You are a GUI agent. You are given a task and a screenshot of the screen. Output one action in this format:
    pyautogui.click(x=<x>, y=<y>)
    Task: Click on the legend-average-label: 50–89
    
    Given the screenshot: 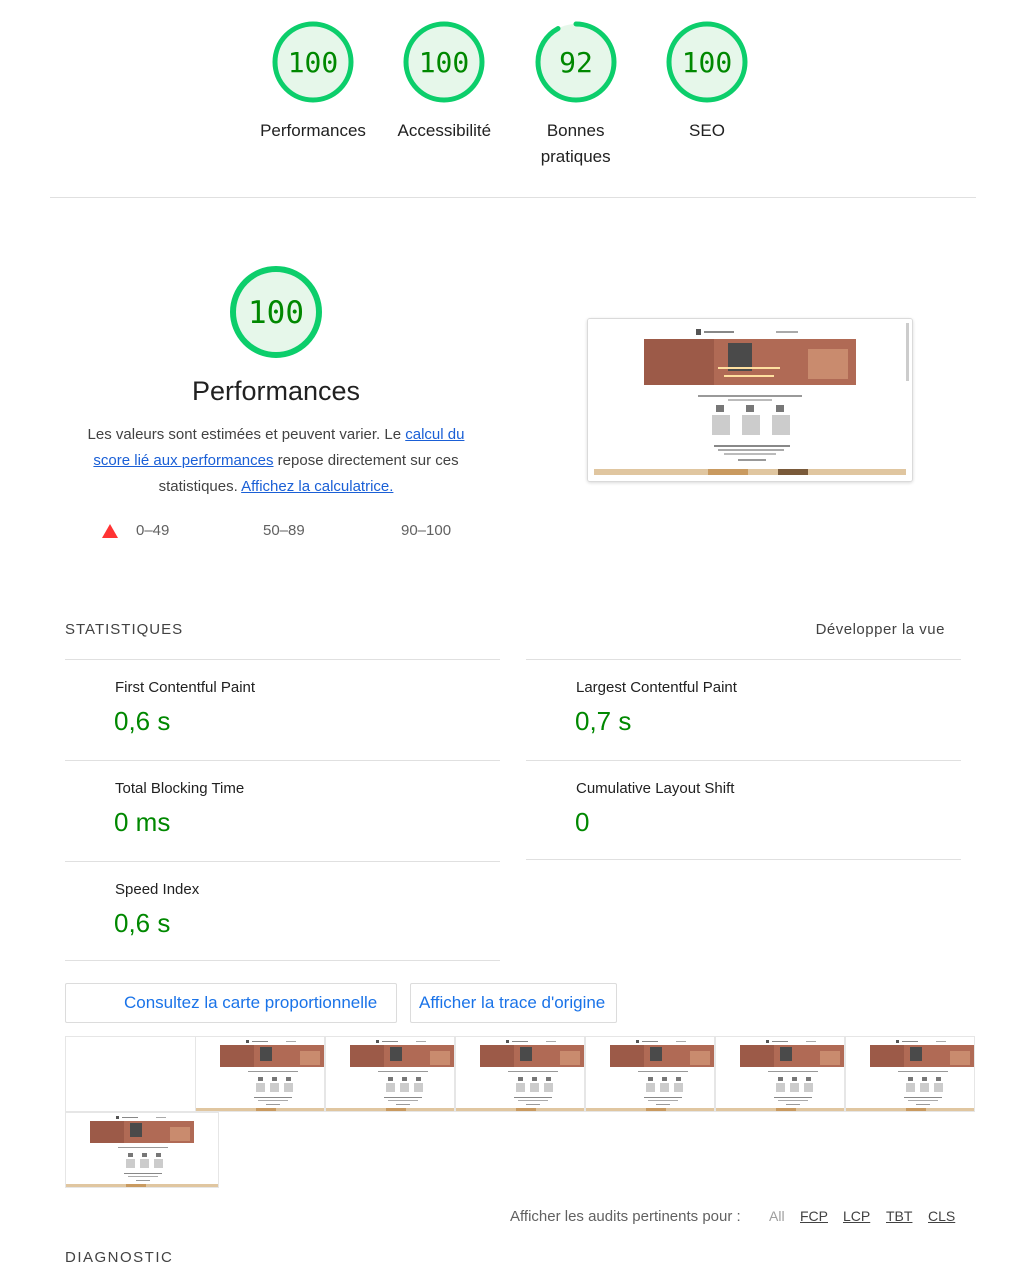 What is the action you would take?
    pyautogui.click(x=284, y=530)
    